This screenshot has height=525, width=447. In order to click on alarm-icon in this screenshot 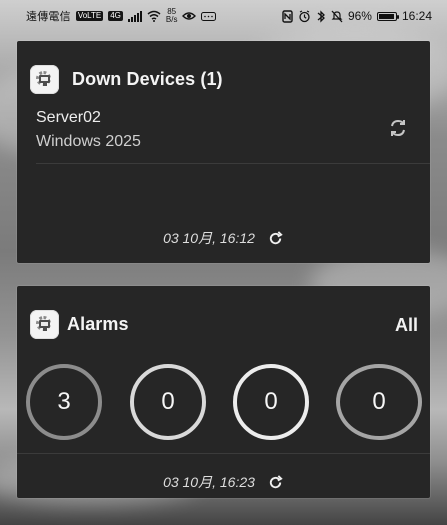, I will do `click(304, 15)`.